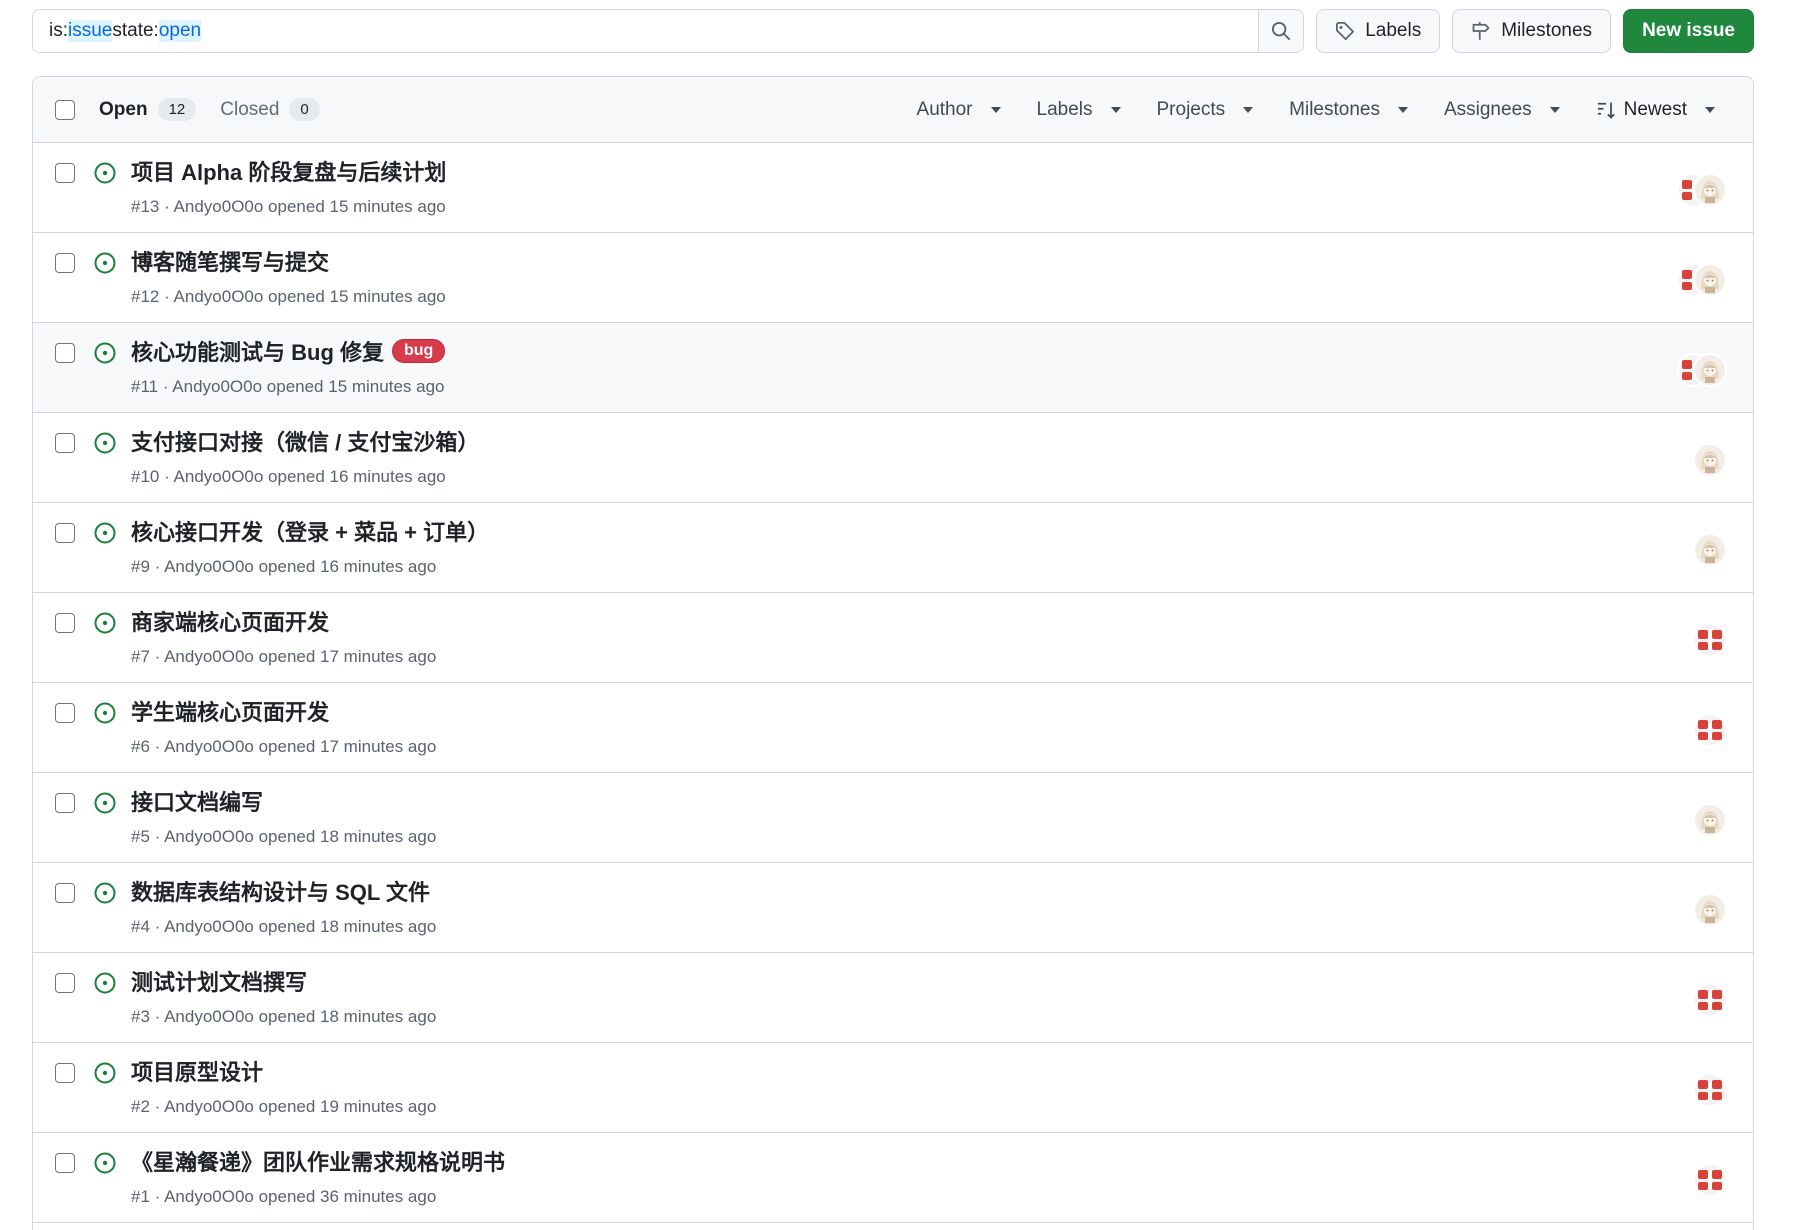  I want to click on filter-milestones: Milestones, so click(1348, 110).